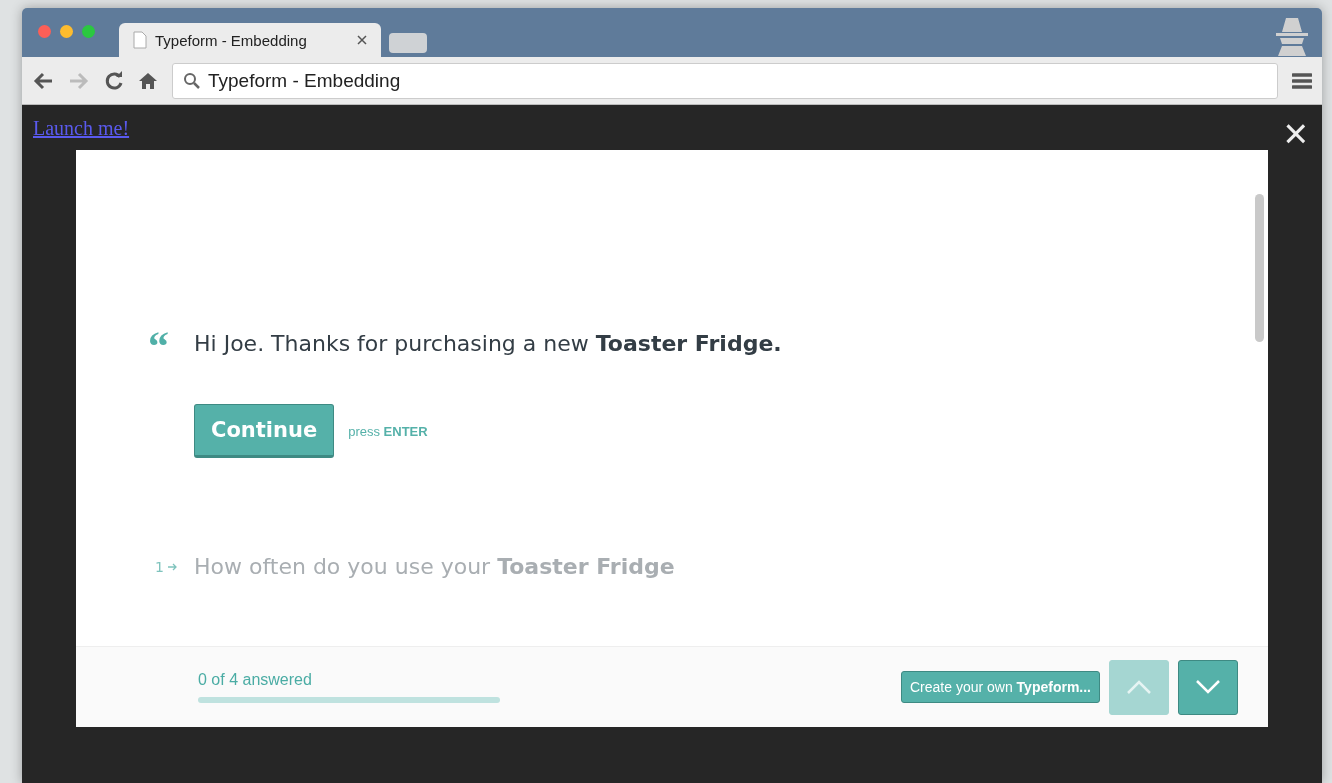  I want to click on tab-title: Typeform - Embedding, so click(231, 40).